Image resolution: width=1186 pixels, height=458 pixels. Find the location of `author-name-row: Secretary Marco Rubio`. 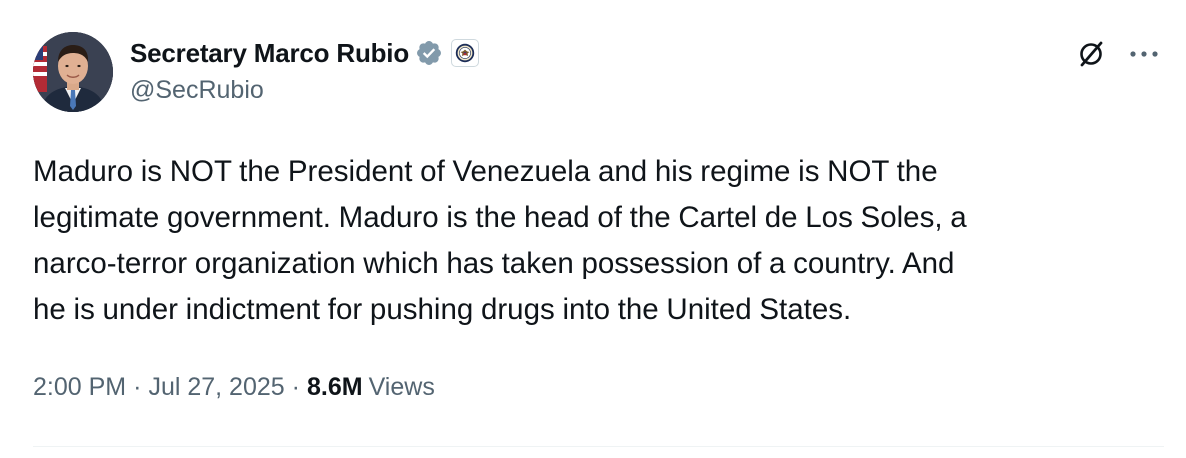

author-name-row: Secretary Marco Rubio is located at coordinates (305, 53).